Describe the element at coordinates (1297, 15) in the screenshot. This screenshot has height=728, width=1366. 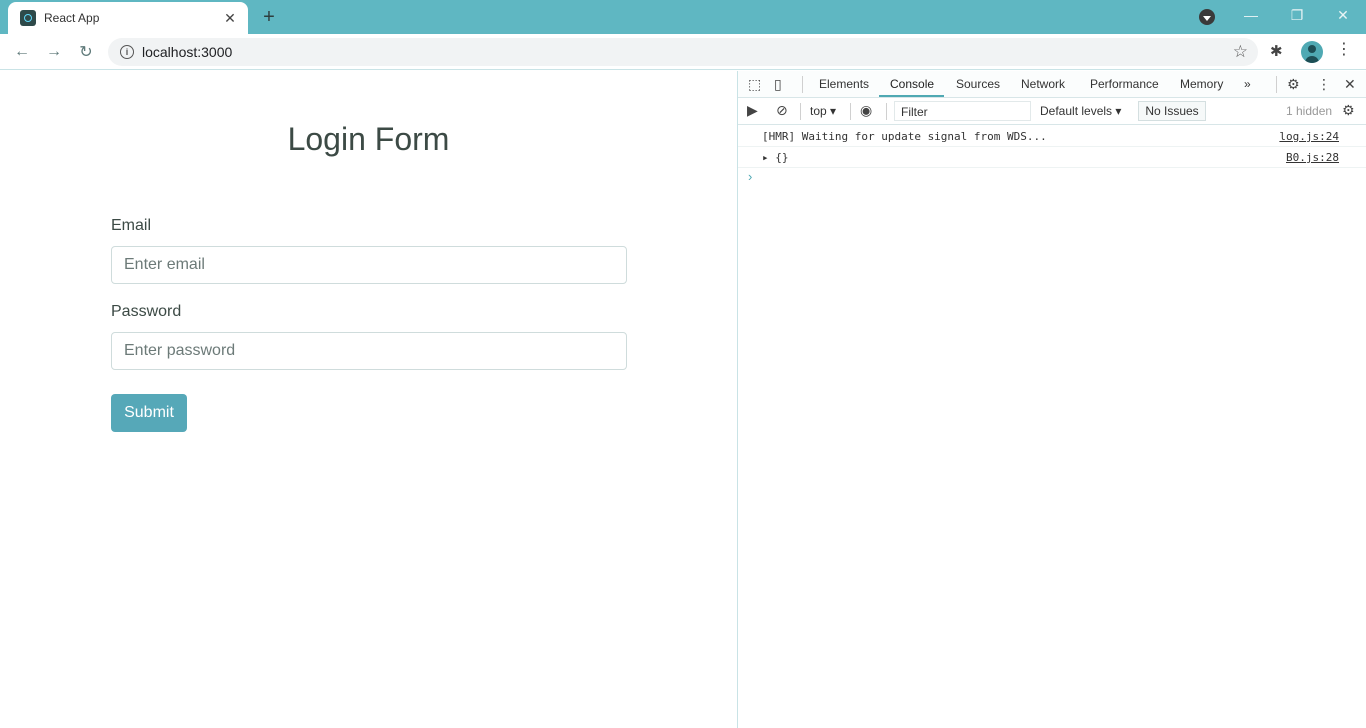
I see `restore-button: ❐` at that location.